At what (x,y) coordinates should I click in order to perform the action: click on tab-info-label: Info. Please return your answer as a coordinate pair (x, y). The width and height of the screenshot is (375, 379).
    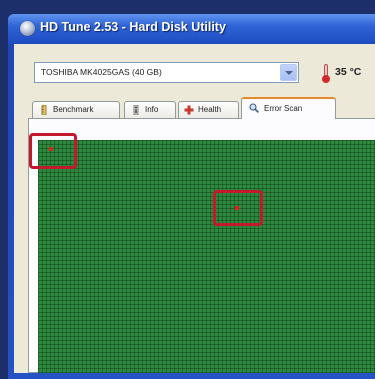
    Looking at the image, I should click on (152, 109).